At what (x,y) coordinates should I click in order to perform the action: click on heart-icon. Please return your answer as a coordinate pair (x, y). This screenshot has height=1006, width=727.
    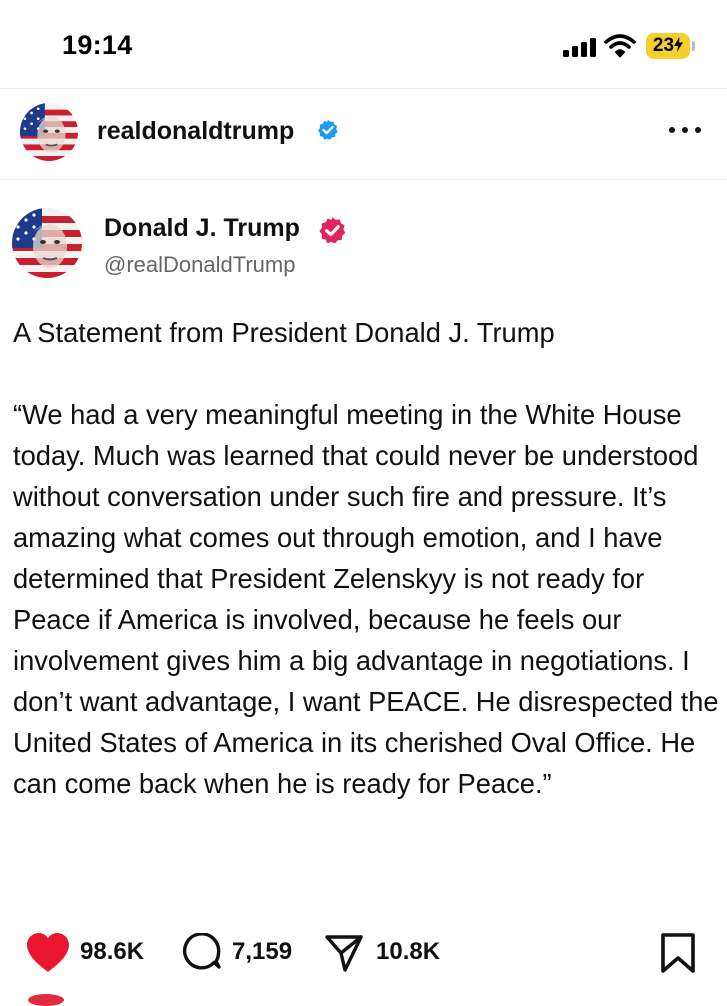
    Looking at the image, I should click on (48, 952).